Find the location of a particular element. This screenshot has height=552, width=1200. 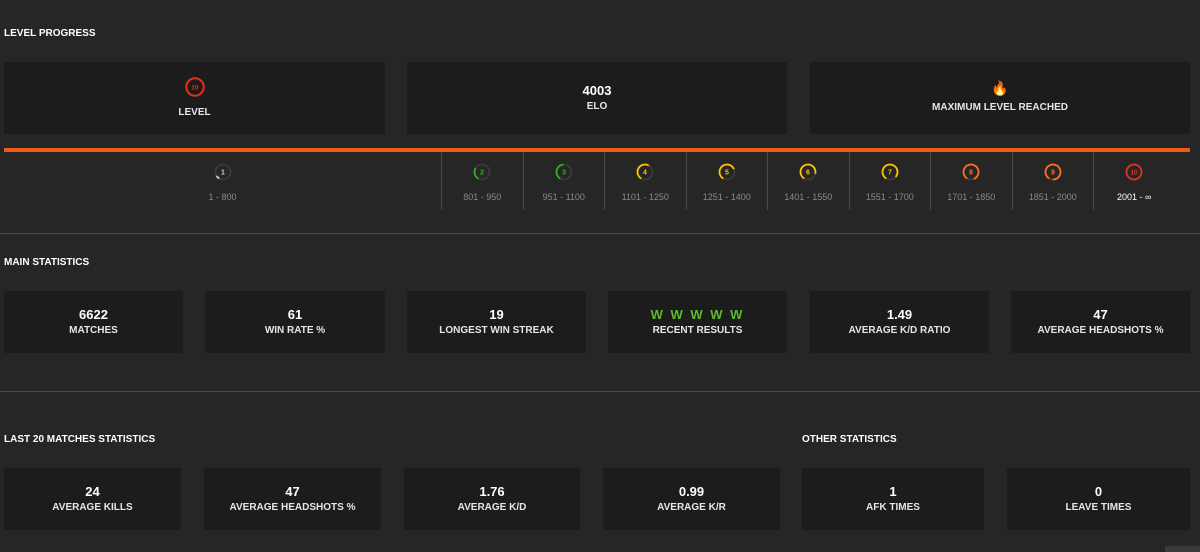

level-cell-1: 1 1 - 800 is located at coordinates (222, 181).